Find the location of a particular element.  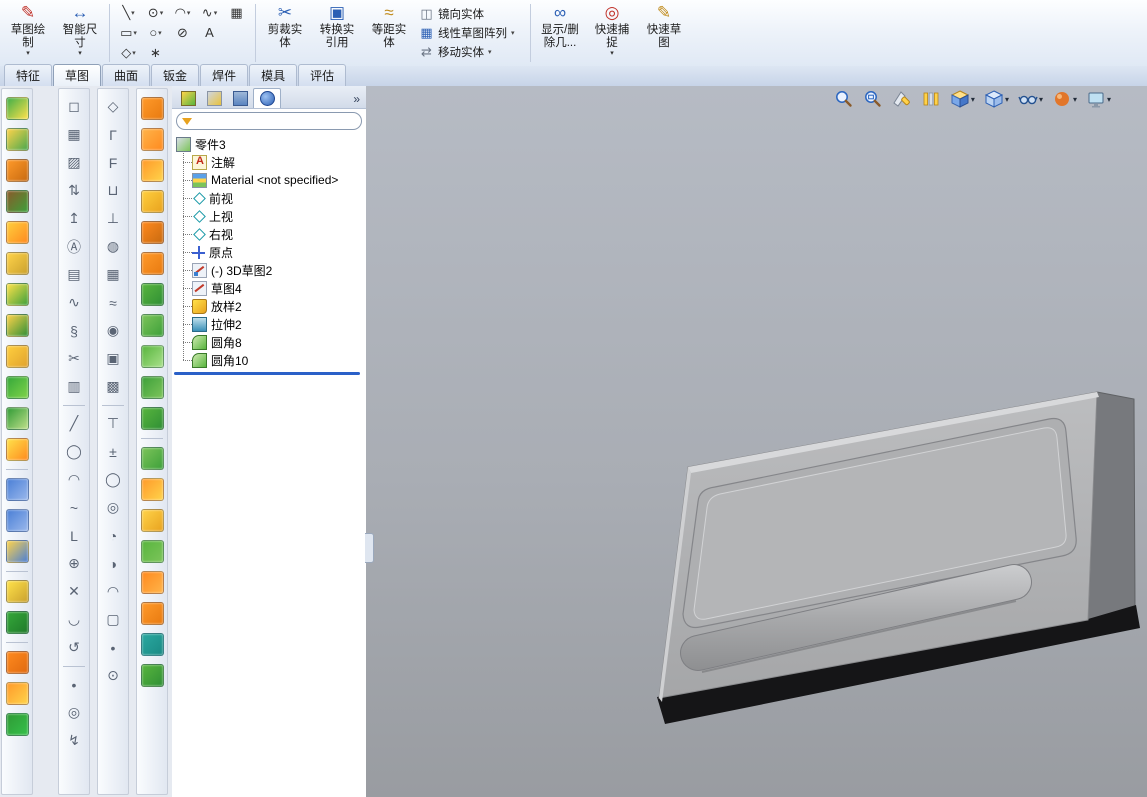

tool-icon: ⊕ is located at coordinates (74, 563).